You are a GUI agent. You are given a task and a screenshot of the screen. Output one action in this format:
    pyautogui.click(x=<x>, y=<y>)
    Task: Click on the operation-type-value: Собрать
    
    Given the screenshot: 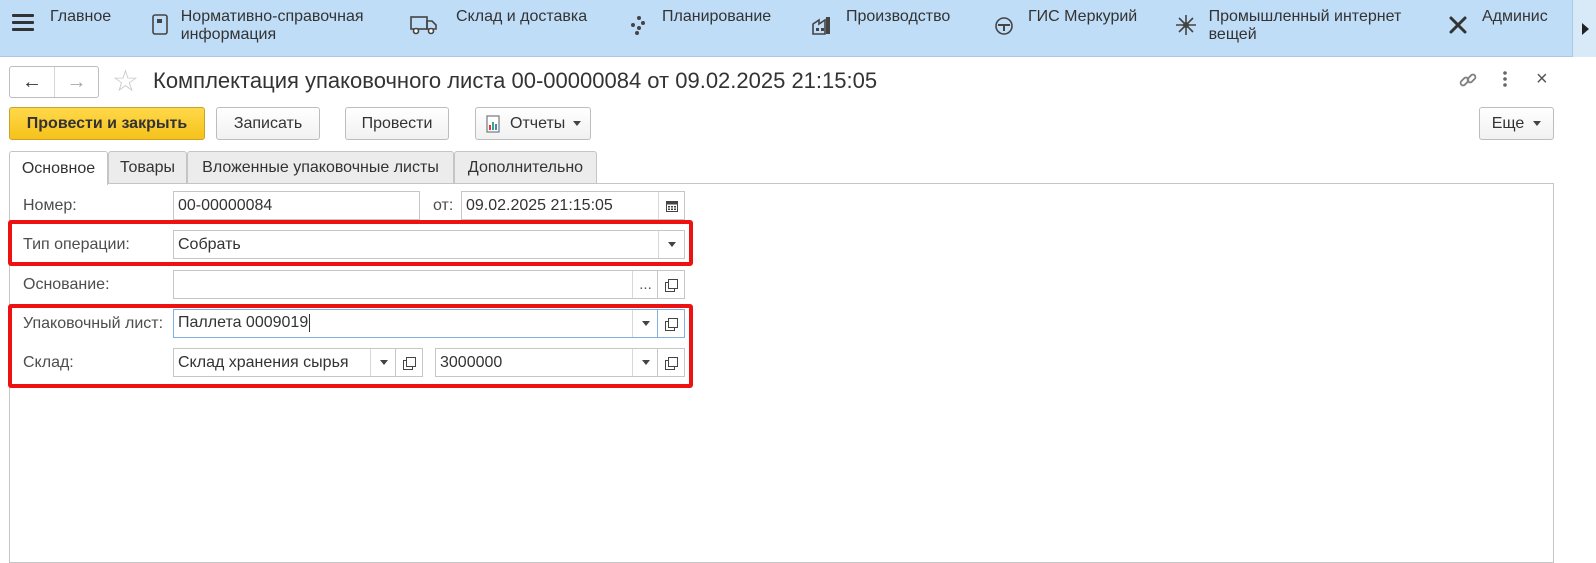 What is the action you would take?
    pyautogui.click(x=209, y=244)
    